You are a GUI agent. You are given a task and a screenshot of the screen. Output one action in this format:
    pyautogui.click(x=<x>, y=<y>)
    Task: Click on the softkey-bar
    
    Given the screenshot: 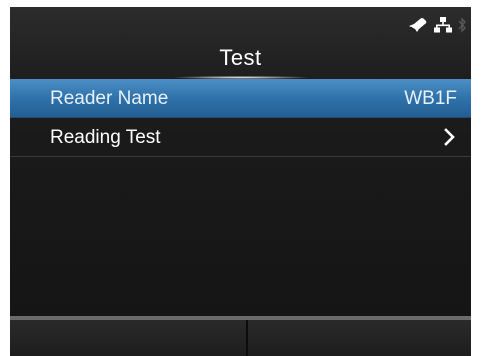 What is the action you would take?
    pyautogui.click(x=240, y=336)
    